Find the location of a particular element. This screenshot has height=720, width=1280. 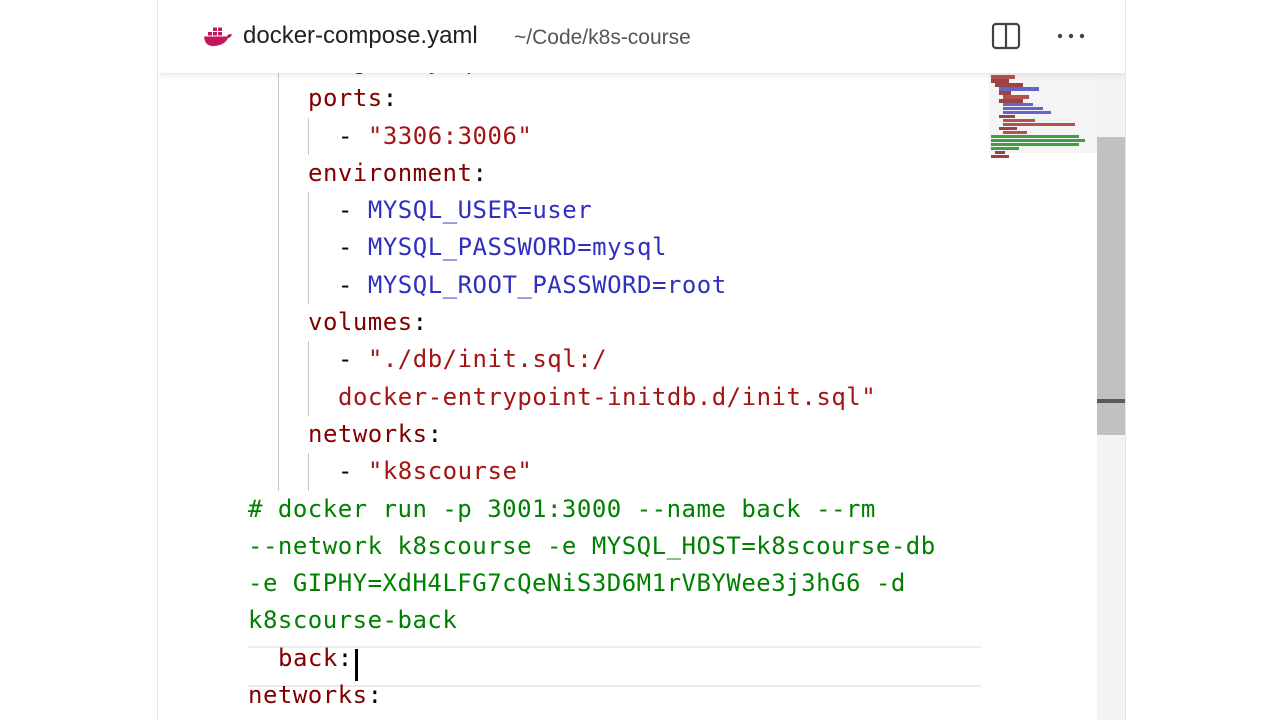

code-line: - MYSQL_ROOT_PASSWORD=root is located at coordinates (592, 285).